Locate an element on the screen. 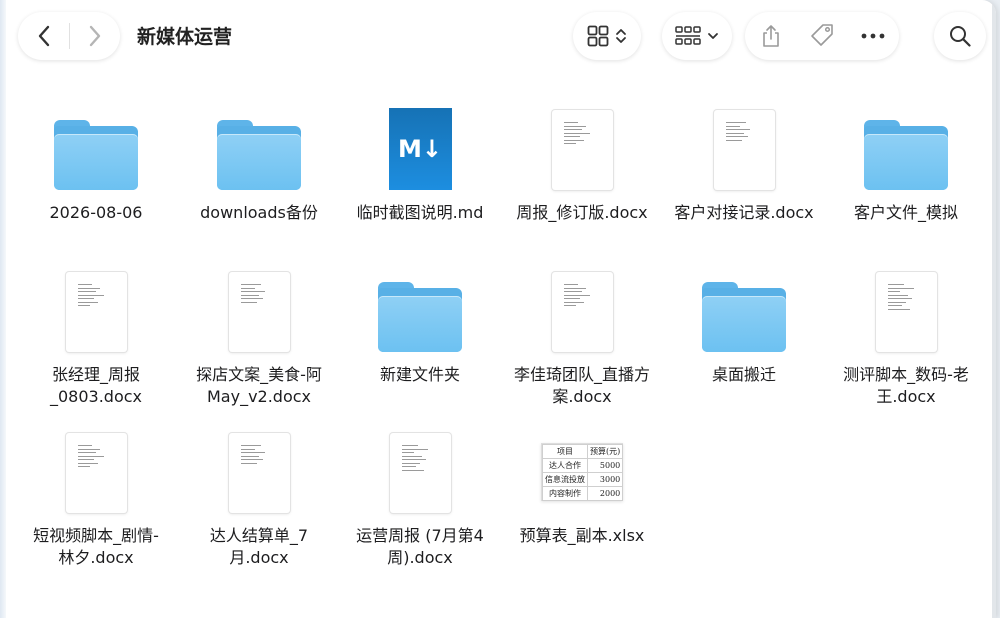  sheet-cell: 信息流投放 is located at coordinates (565, 479).